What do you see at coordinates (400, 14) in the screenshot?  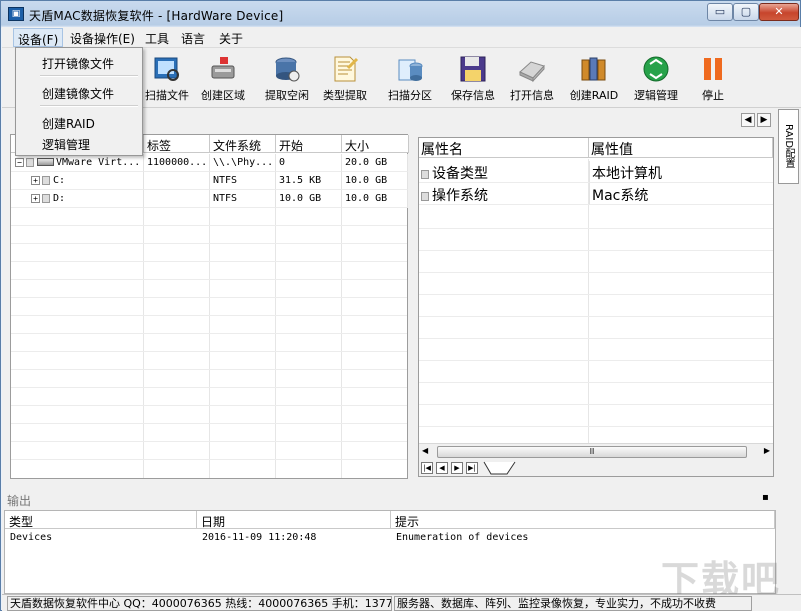 I see `title-bar: ▣ 天盾MAC数据恢复软件 - [HardWare Device] ▭ ▢ ✕` at bounding box center [400, 14].